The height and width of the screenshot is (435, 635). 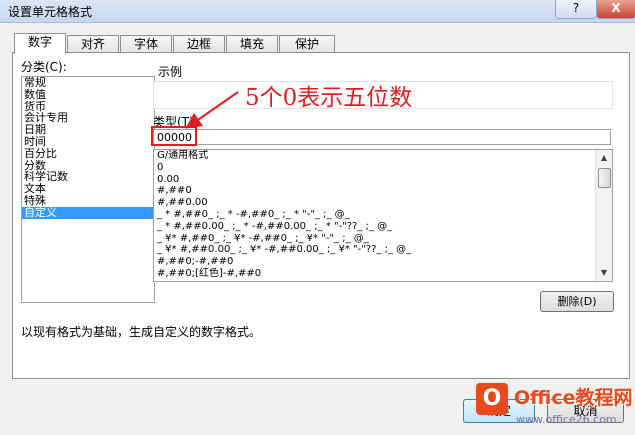 I want to click on category-label: 分类(C):, so click(x=44, y=67).